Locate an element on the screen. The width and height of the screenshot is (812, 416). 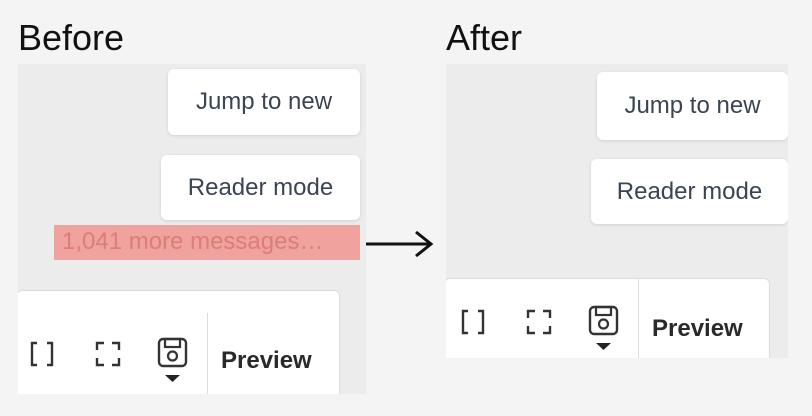
before-editor-toolbar: Preview is located at coordinates (179, 342).